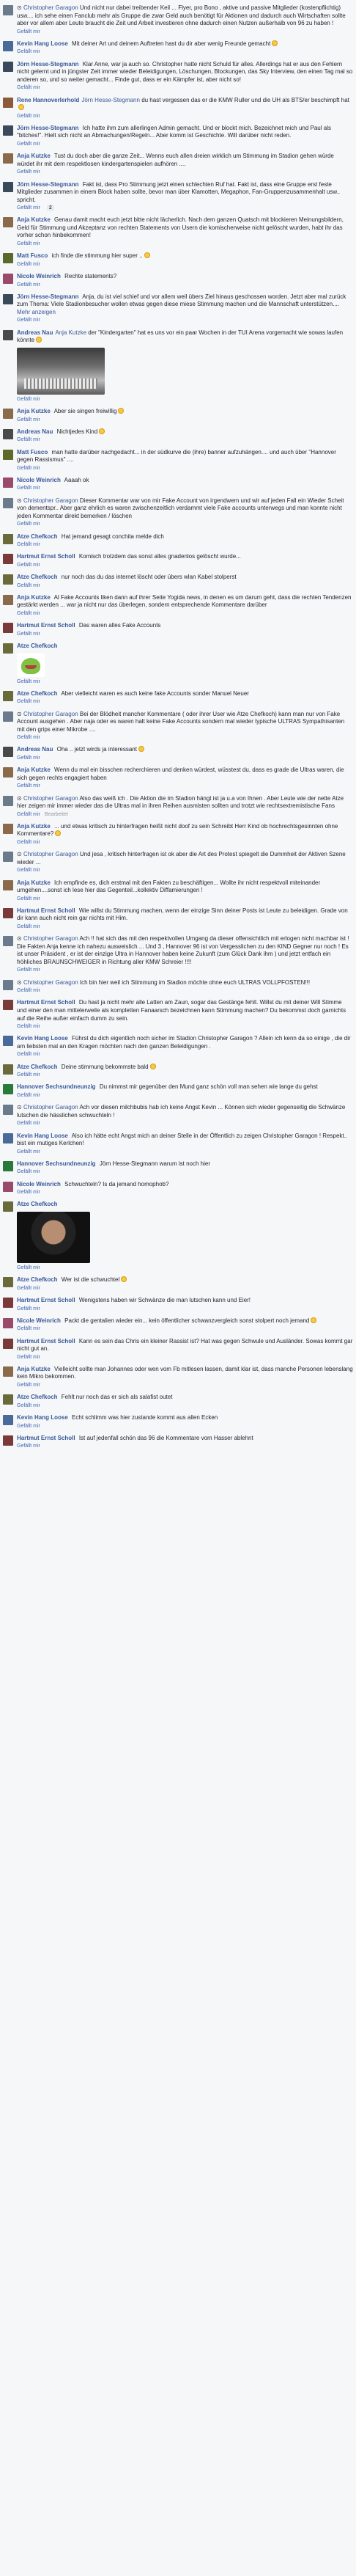 The width and height of the screenshot is (356, 2576). I want to click on mentioned-user: Jörn Hesse-Stegmann, so click(110, 100).